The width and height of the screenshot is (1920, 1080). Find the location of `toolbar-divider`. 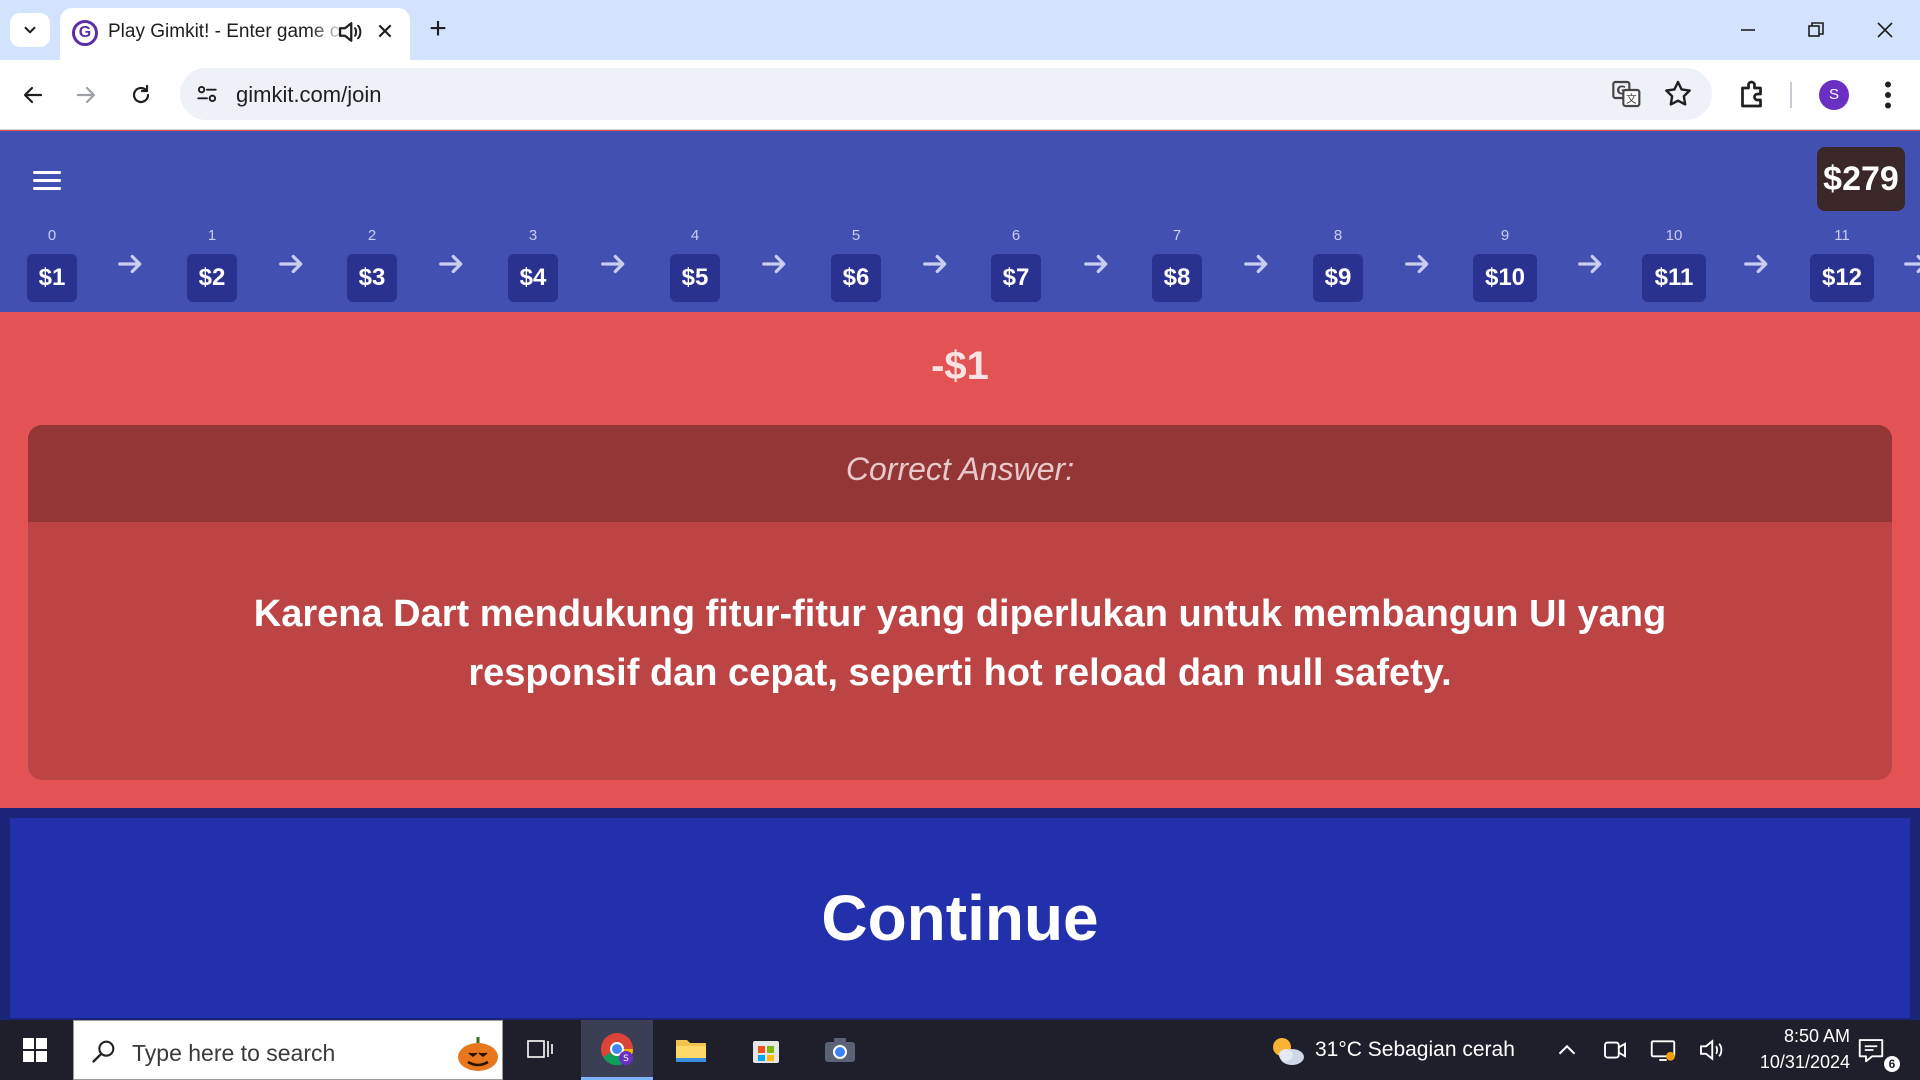

toolbar-divider is located at coordinates (1791, 95).